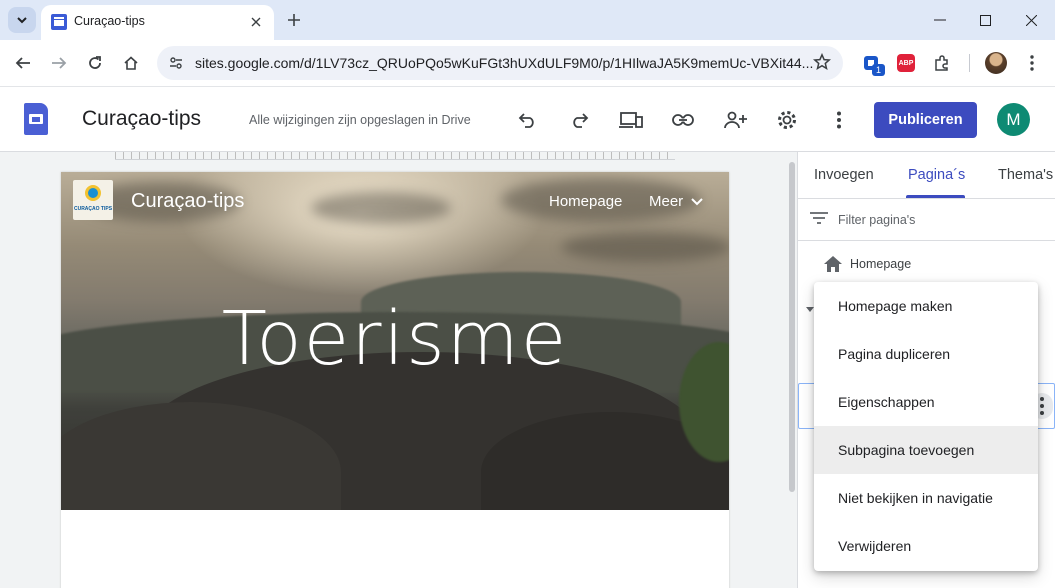 This screenshot has width=1055, height=588. What do you see at coordinates (969, 63) in the screenshot?
I see `toolbar-divider` at bounding box center [969, 63].